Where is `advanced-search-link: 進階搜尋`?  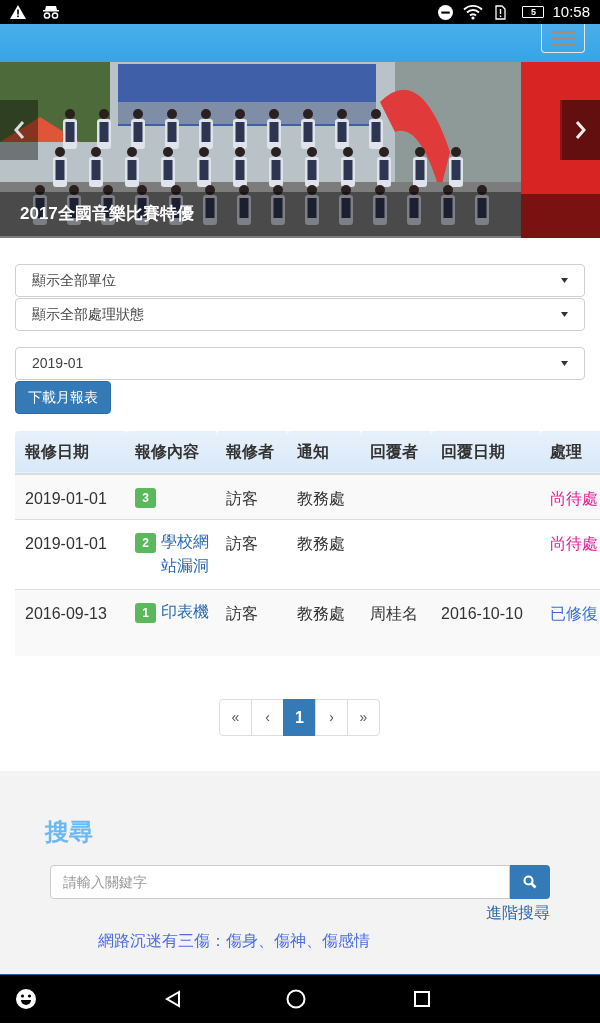
advanced-search-link: 進階搜尋 is located at coordinates (518, 913).